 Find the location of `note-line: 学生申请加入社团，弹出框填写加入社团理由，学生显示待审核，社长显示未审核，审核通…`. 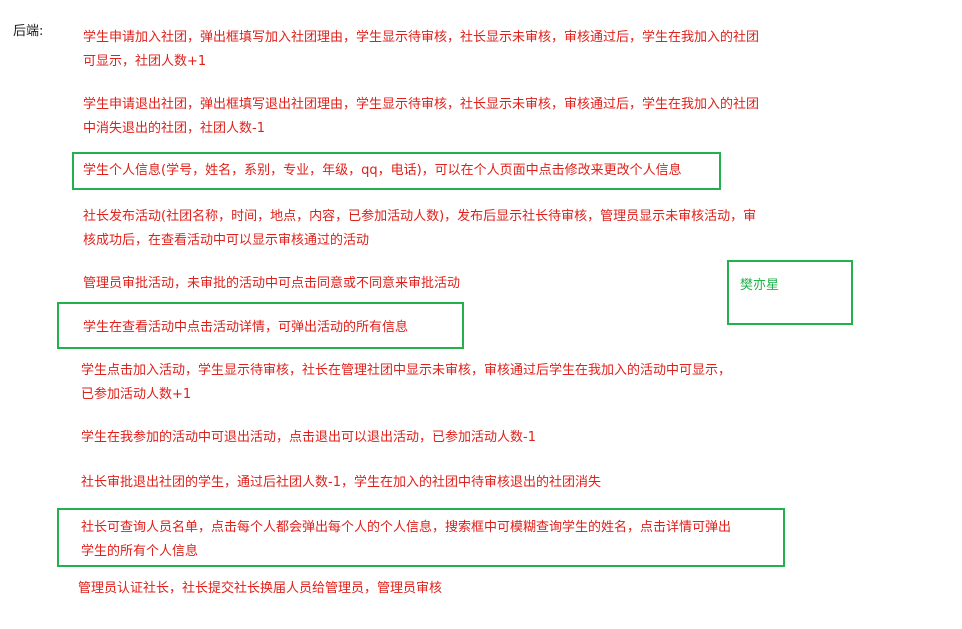

note-line: 学生申请加入社团，弹出框填写加入社团理由，学生显示待审核，社长显示未审核，审核通… is located at coordinates (421, 37).